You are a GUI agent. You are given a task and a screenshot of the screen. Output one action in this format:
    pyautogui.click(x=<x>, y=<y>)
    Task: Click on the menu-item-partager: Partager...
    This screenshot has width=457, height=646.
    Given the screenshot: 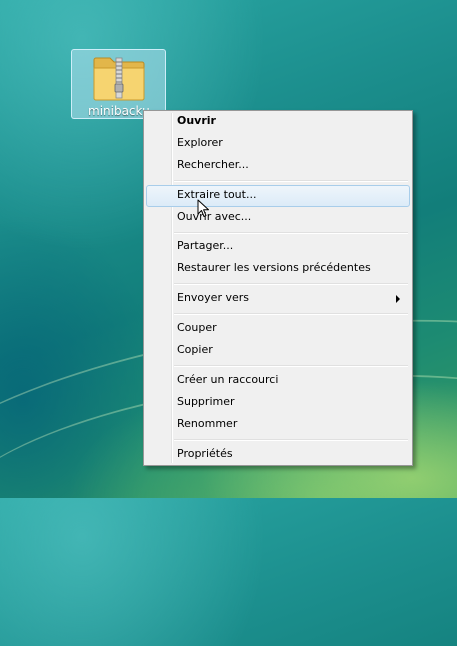 What is the action you would take?
    pyautogui.click(x=278, y=247)
    